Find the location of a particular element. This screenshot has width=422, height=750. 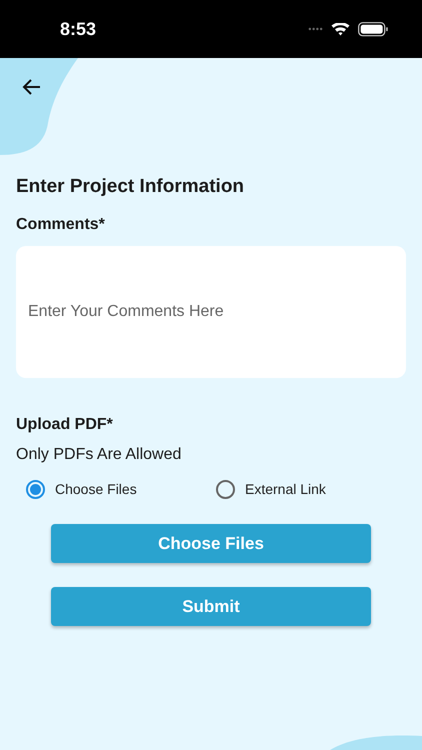

status-time: 8:53 is located at coordinates (78, 29).